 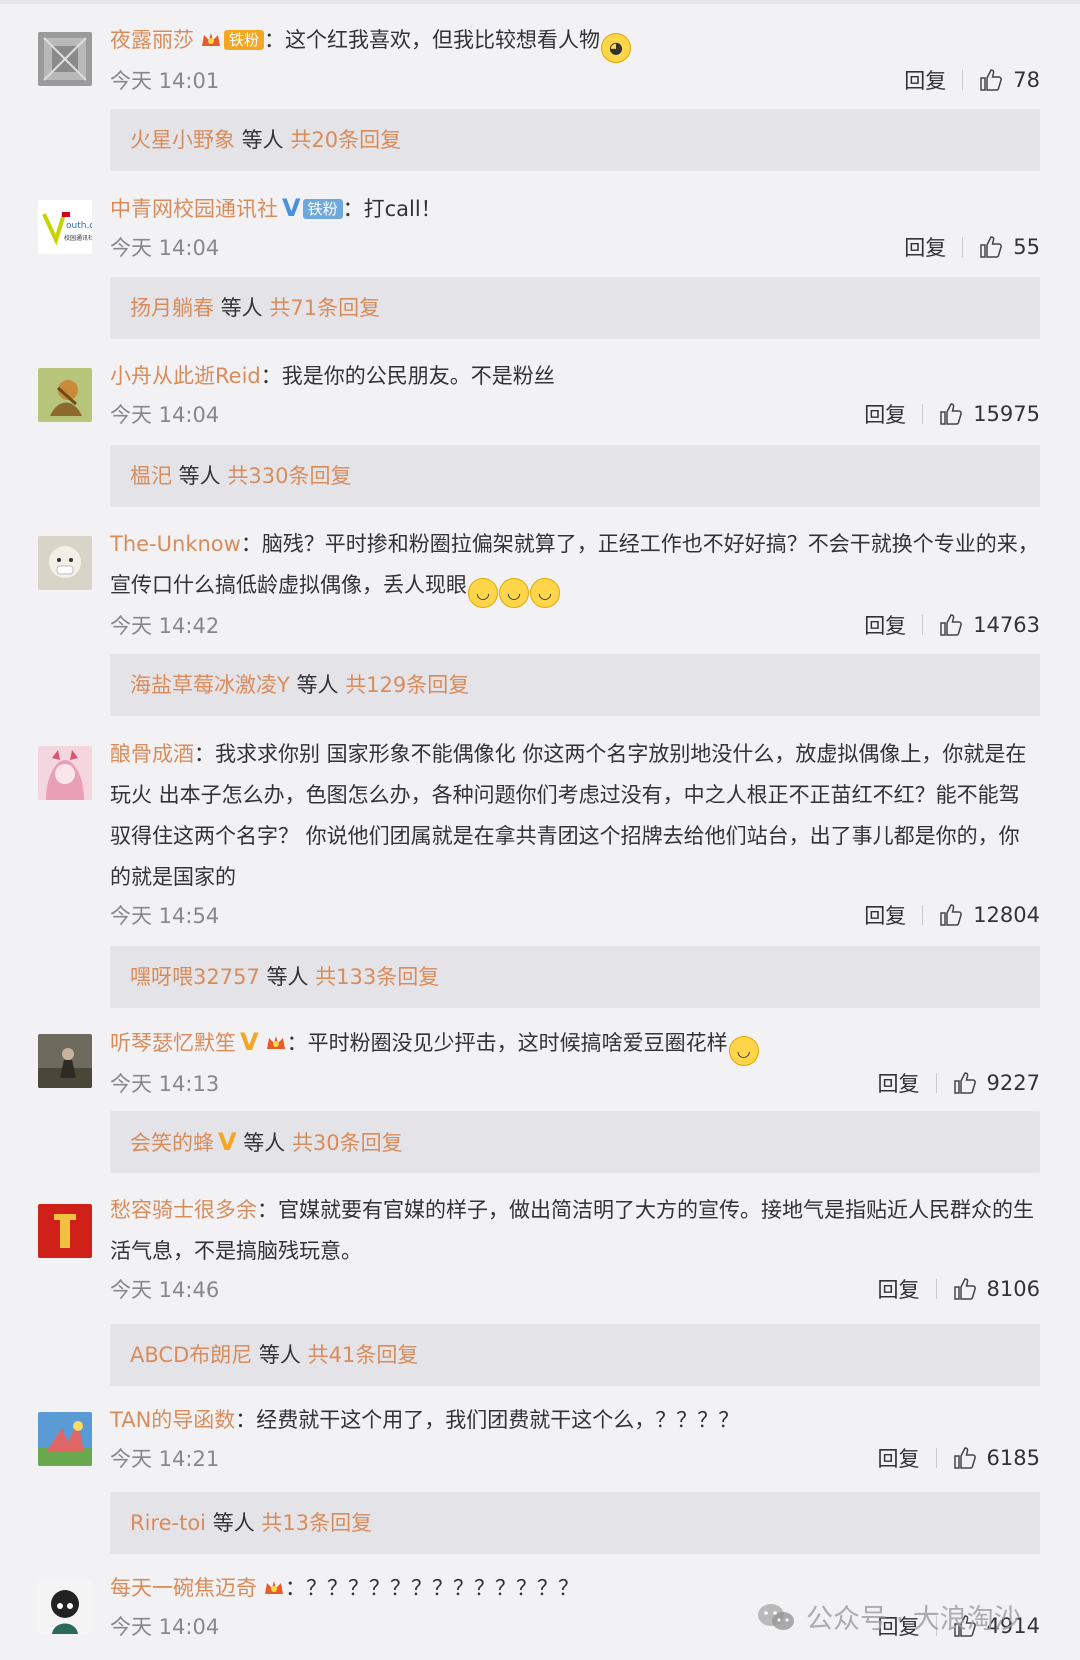 I want to click on like-count: 6185, so click(x=1013, y=1458).